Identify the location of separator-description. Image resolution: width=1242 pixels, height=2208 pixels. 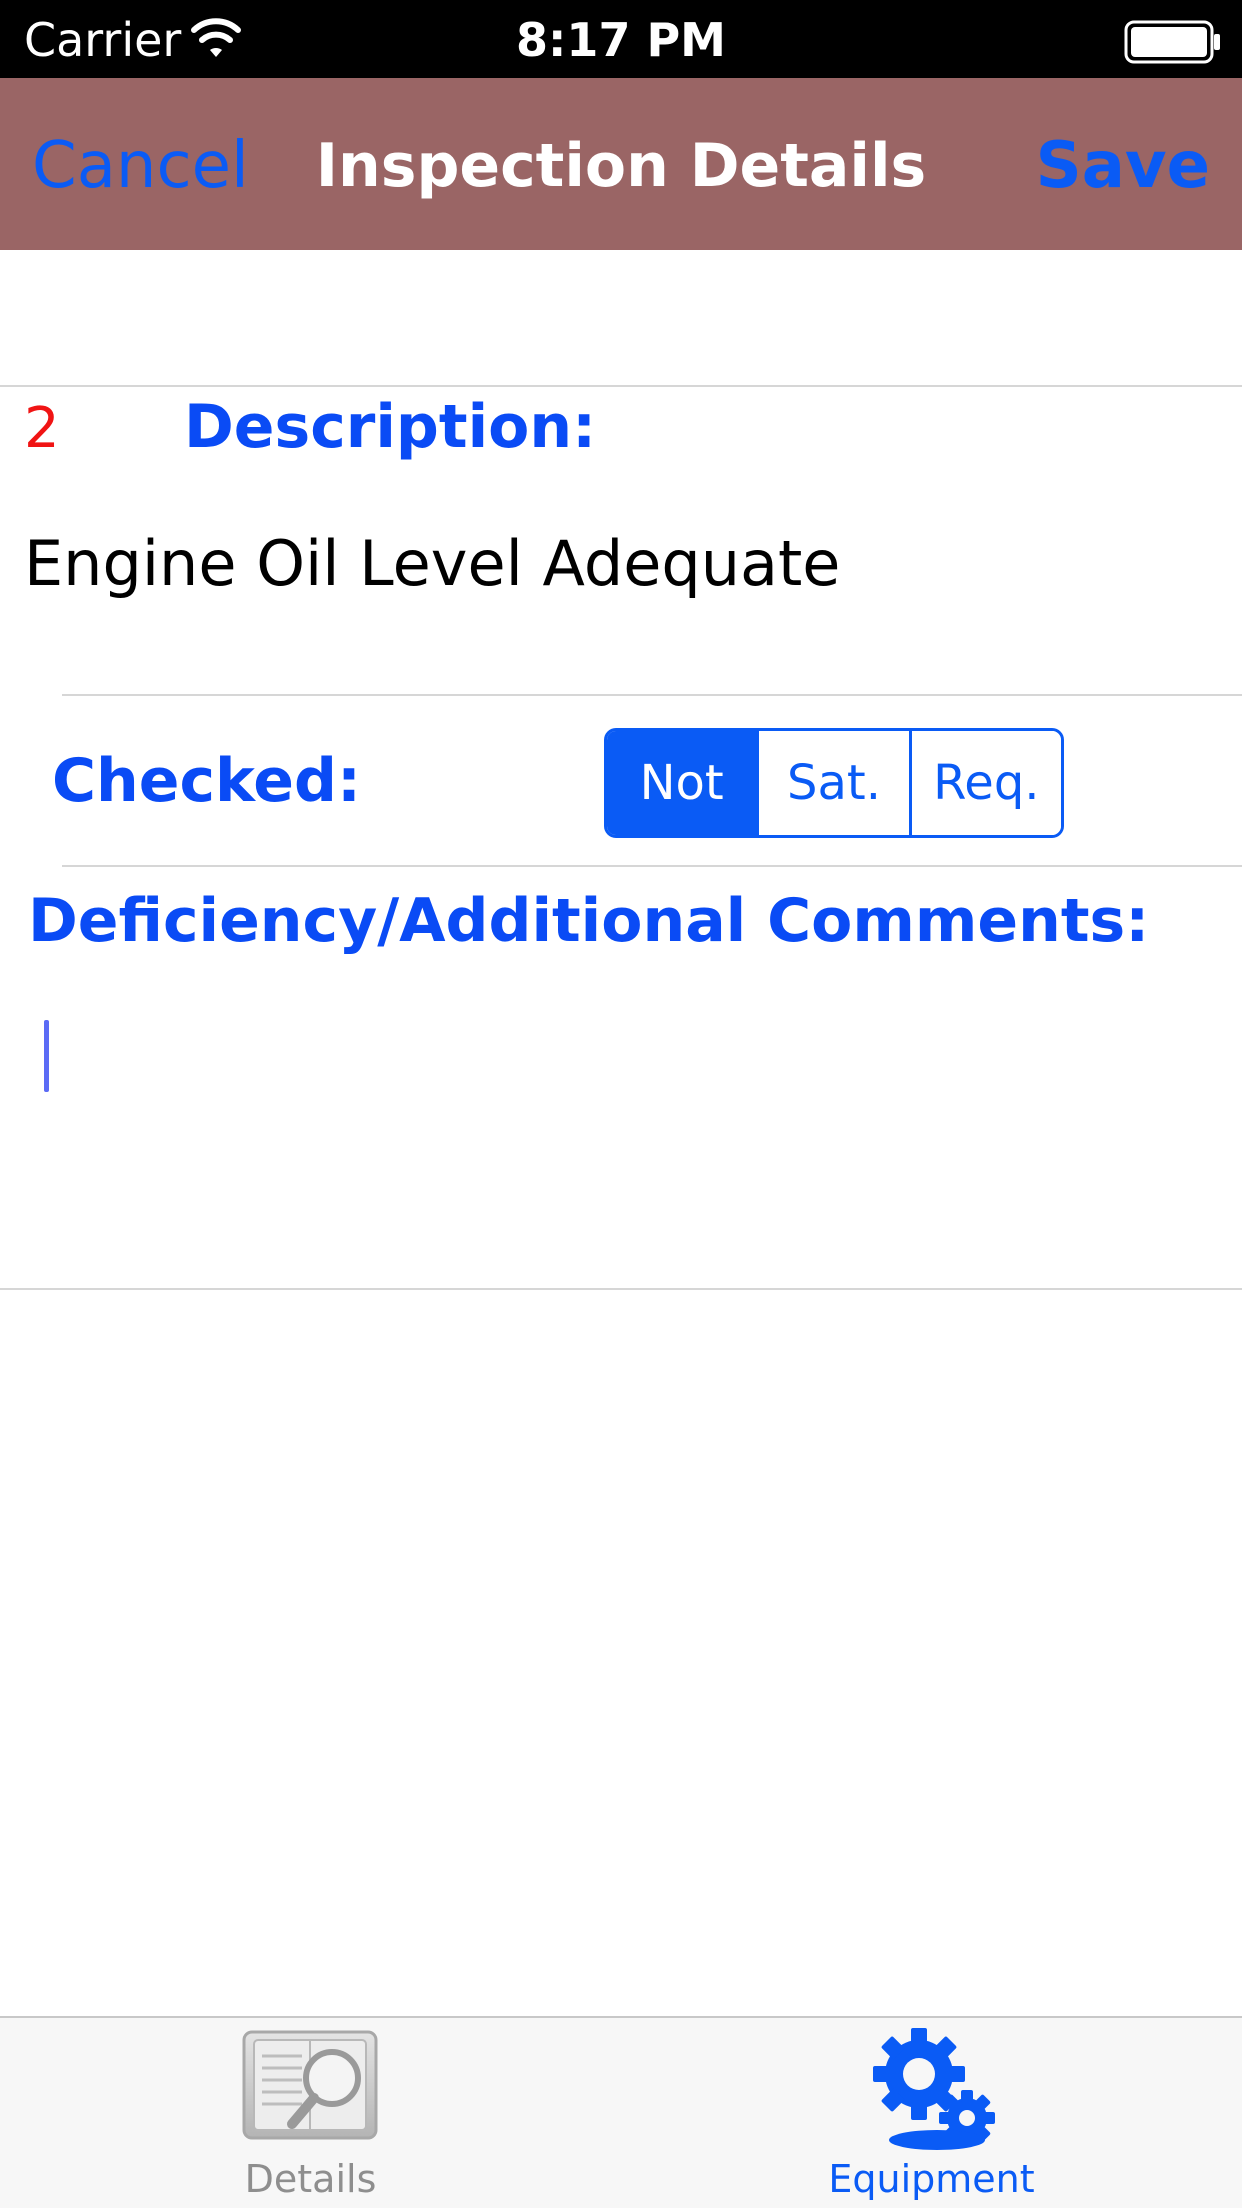
(652, 695).